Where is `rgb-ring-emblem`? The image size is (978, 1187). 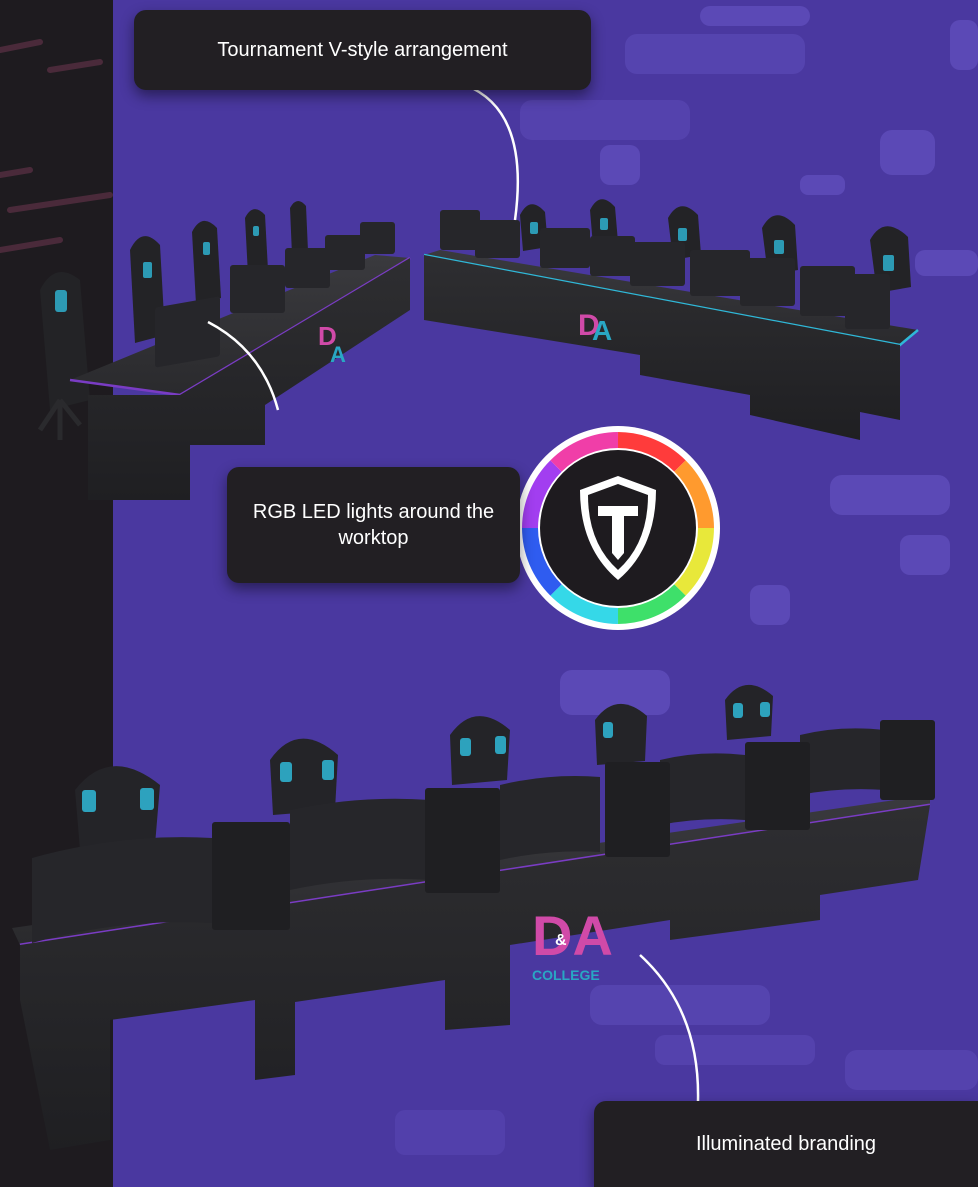
rgb-ring-emblem is located at coordinates (618, 528).